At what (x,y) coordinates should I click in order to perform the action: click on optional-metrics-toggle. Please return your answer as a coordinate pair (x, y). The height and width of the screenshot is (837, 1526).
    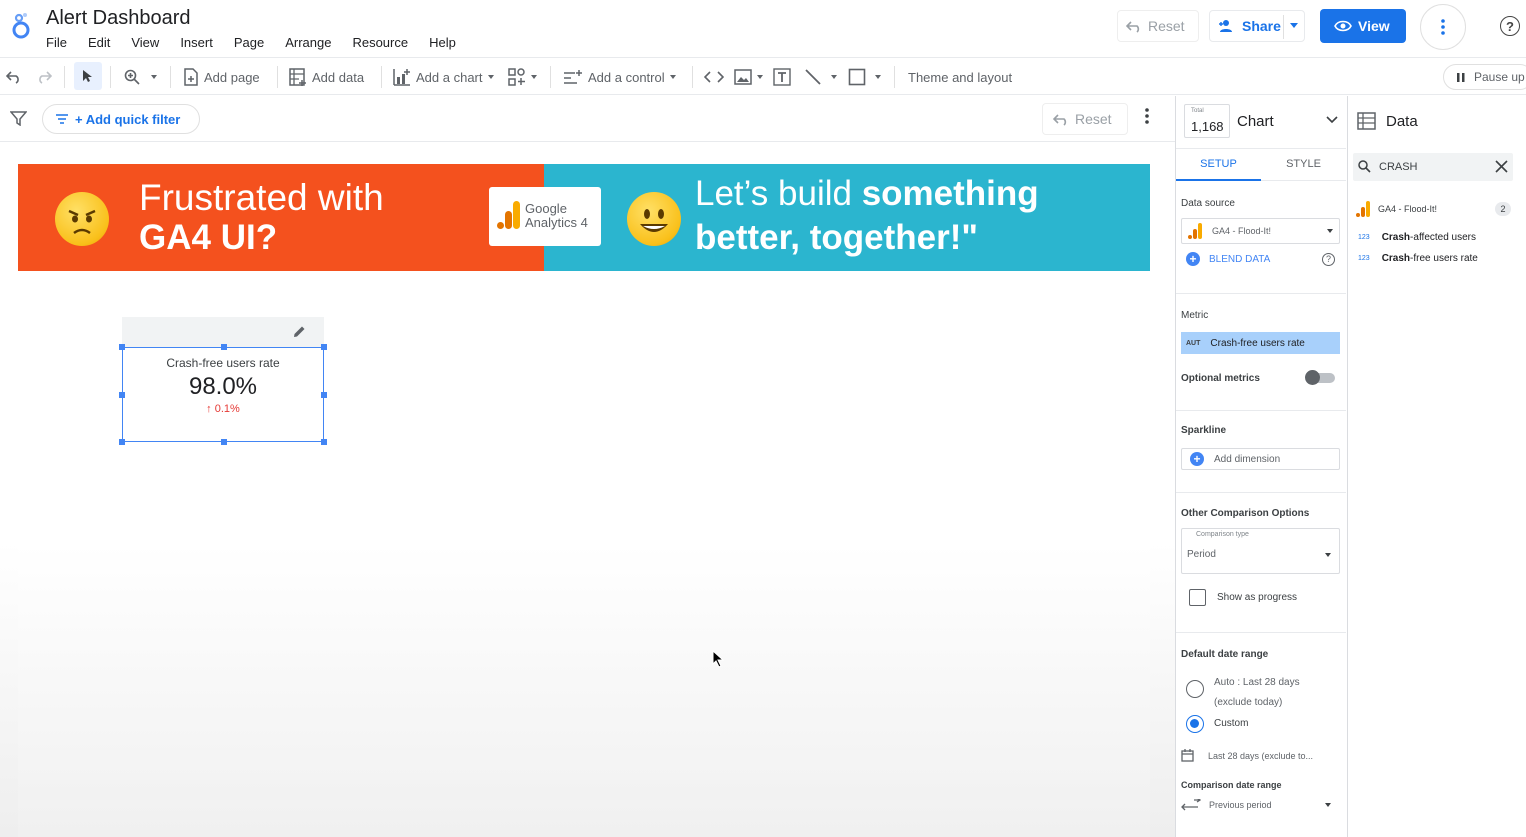
    Looking at the image, I should click on (1320, 377).